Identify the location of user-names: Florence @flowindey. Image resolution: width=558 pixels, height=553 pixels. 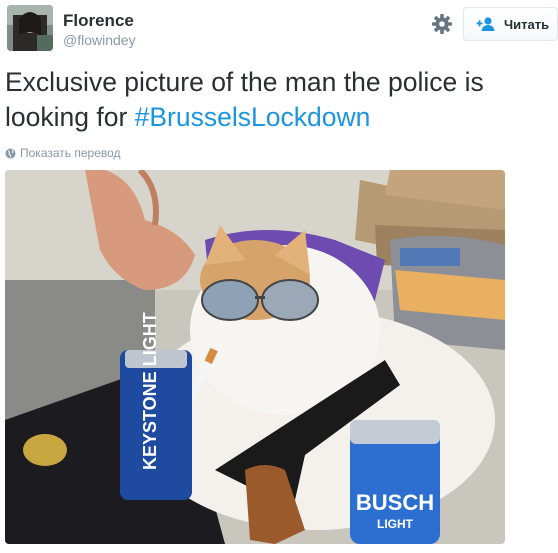
(99, 30).